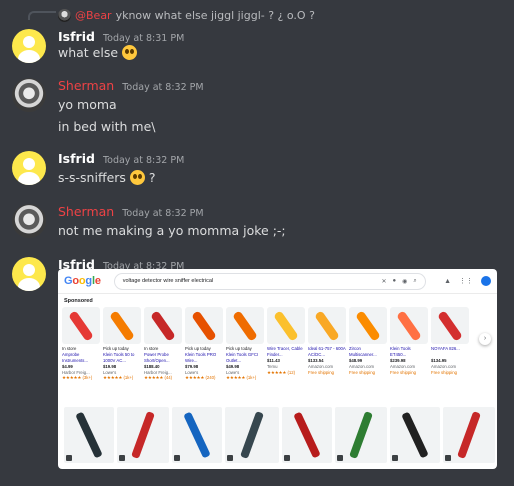 The width and height of the screenshot is (514, 486). What do you see at coordinates (168, 281) in the screenshot?
I see `search-query: voltage detector wire sniffer electrical` at bounding box center [168, 281].